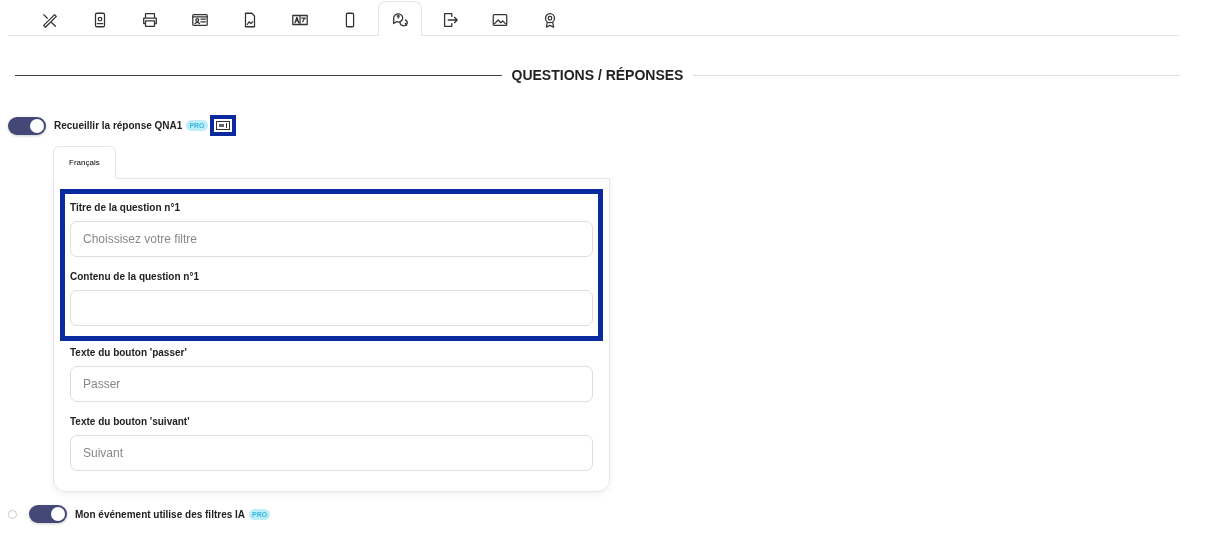 This screenshot has height=556, width=1210. What do you see at coordinates (135, 276) in the screenshot?
I see `field-label: Contenu de la question n°1` at bounding box center [135, 276].